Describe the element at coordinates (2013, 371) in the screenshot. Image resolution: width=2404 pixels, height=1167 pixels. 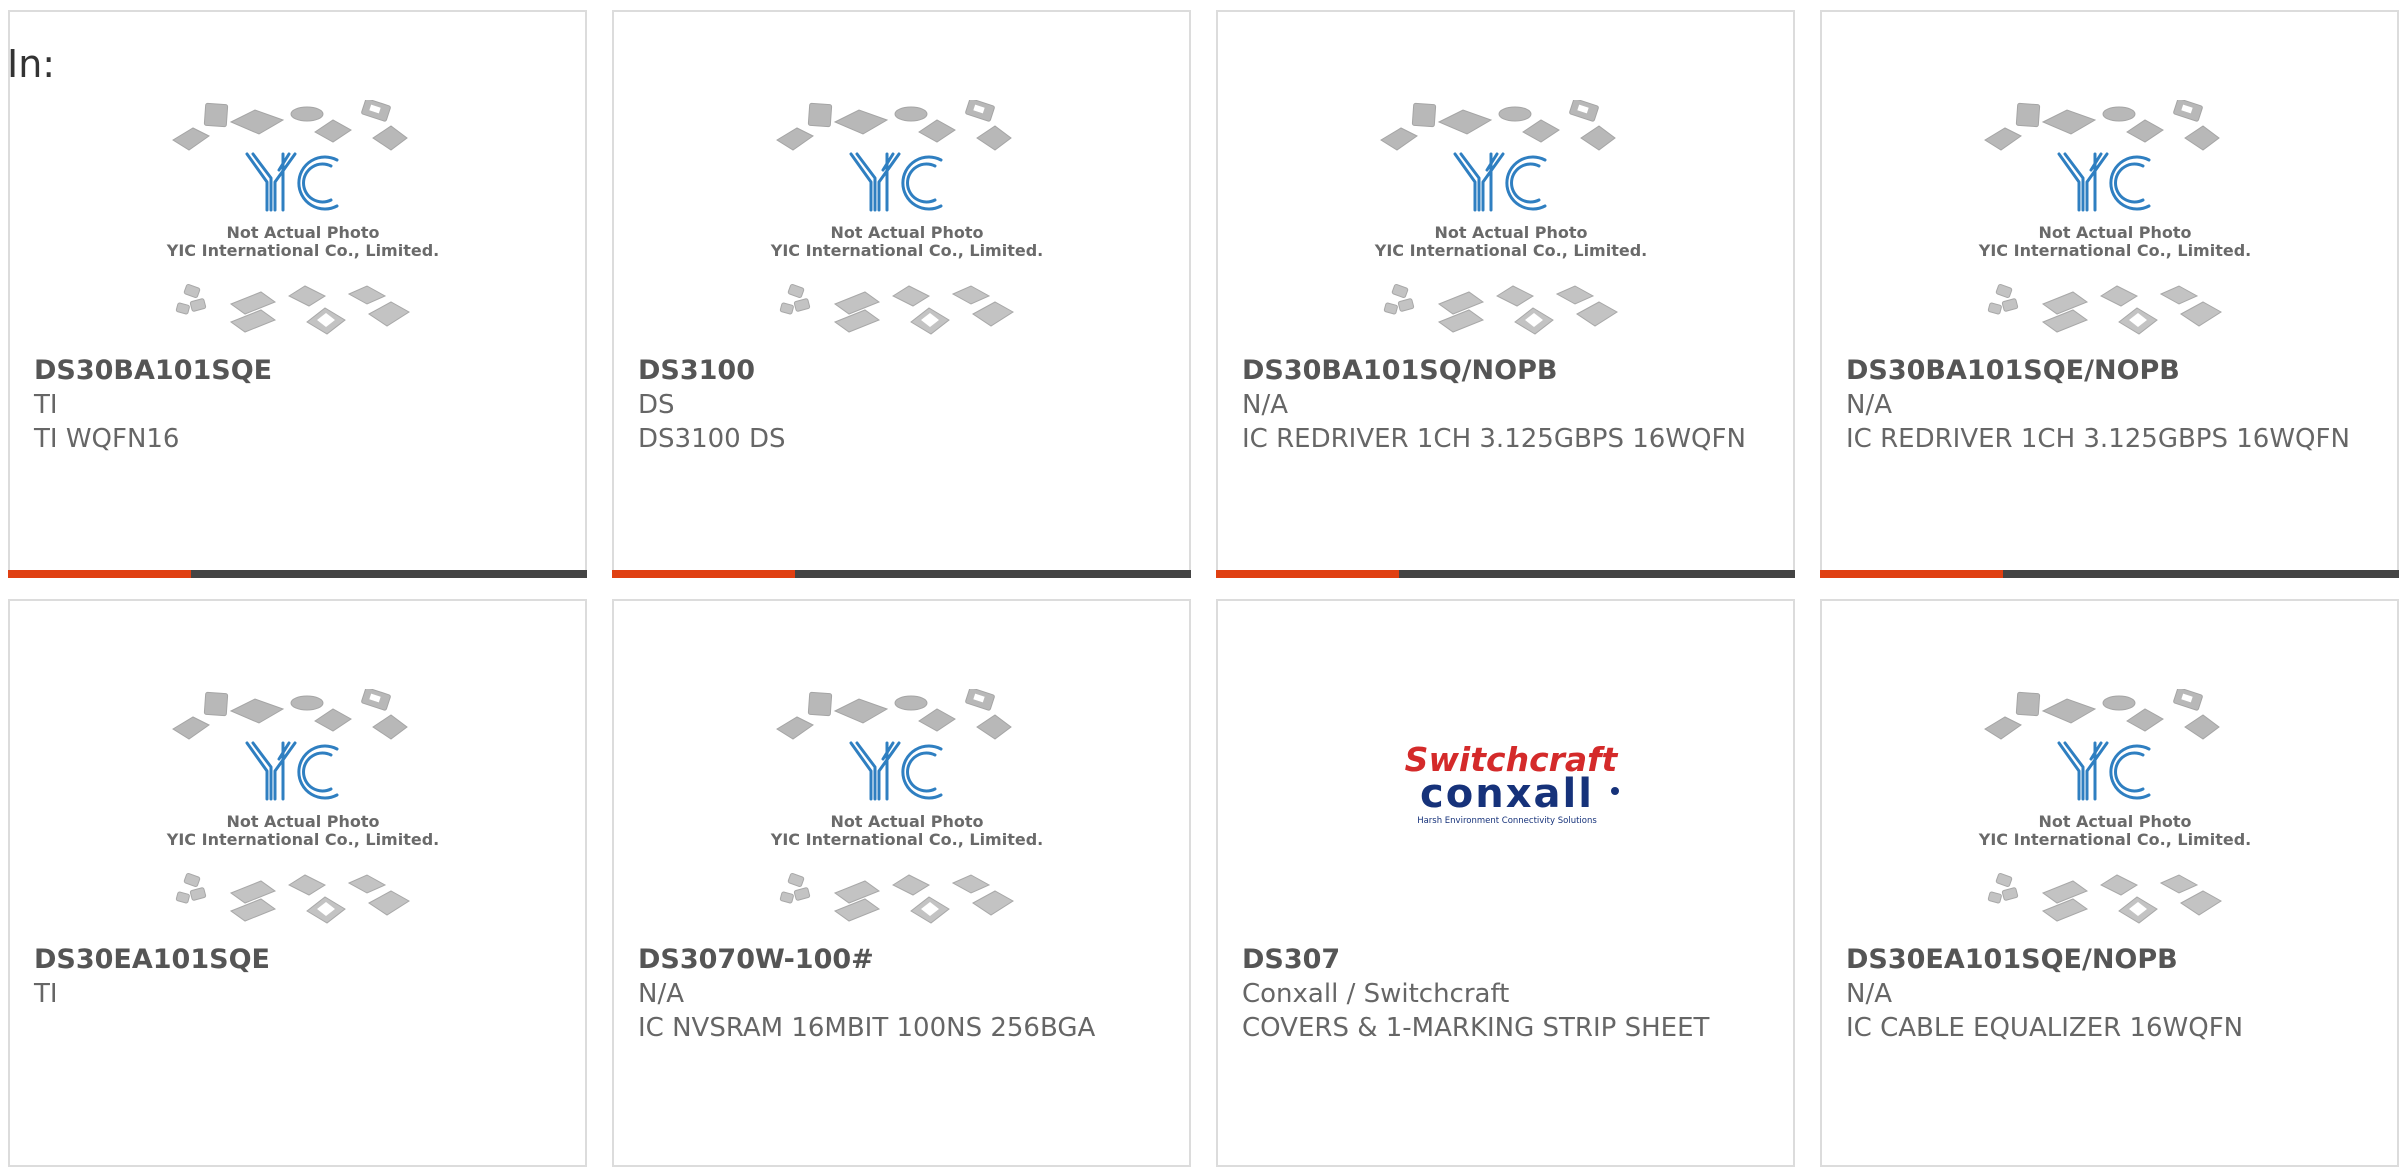
I see `product-part-number: DS30BA101SQE/NOPB` at that location.